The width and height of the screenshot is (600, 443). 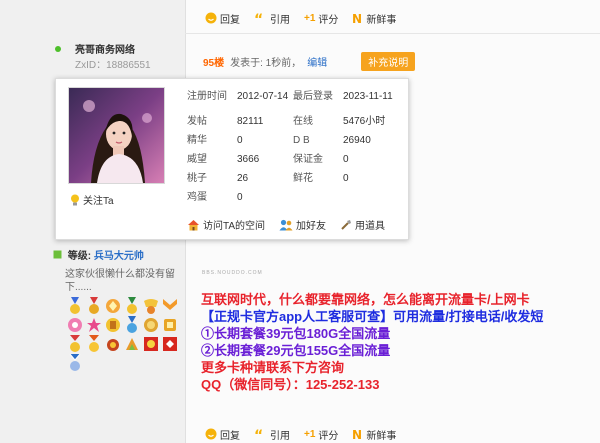 What do you see at coordinates (230, 436) in the screenshot?
I see `reply-label: 回复` at bounding box center [230, 436].